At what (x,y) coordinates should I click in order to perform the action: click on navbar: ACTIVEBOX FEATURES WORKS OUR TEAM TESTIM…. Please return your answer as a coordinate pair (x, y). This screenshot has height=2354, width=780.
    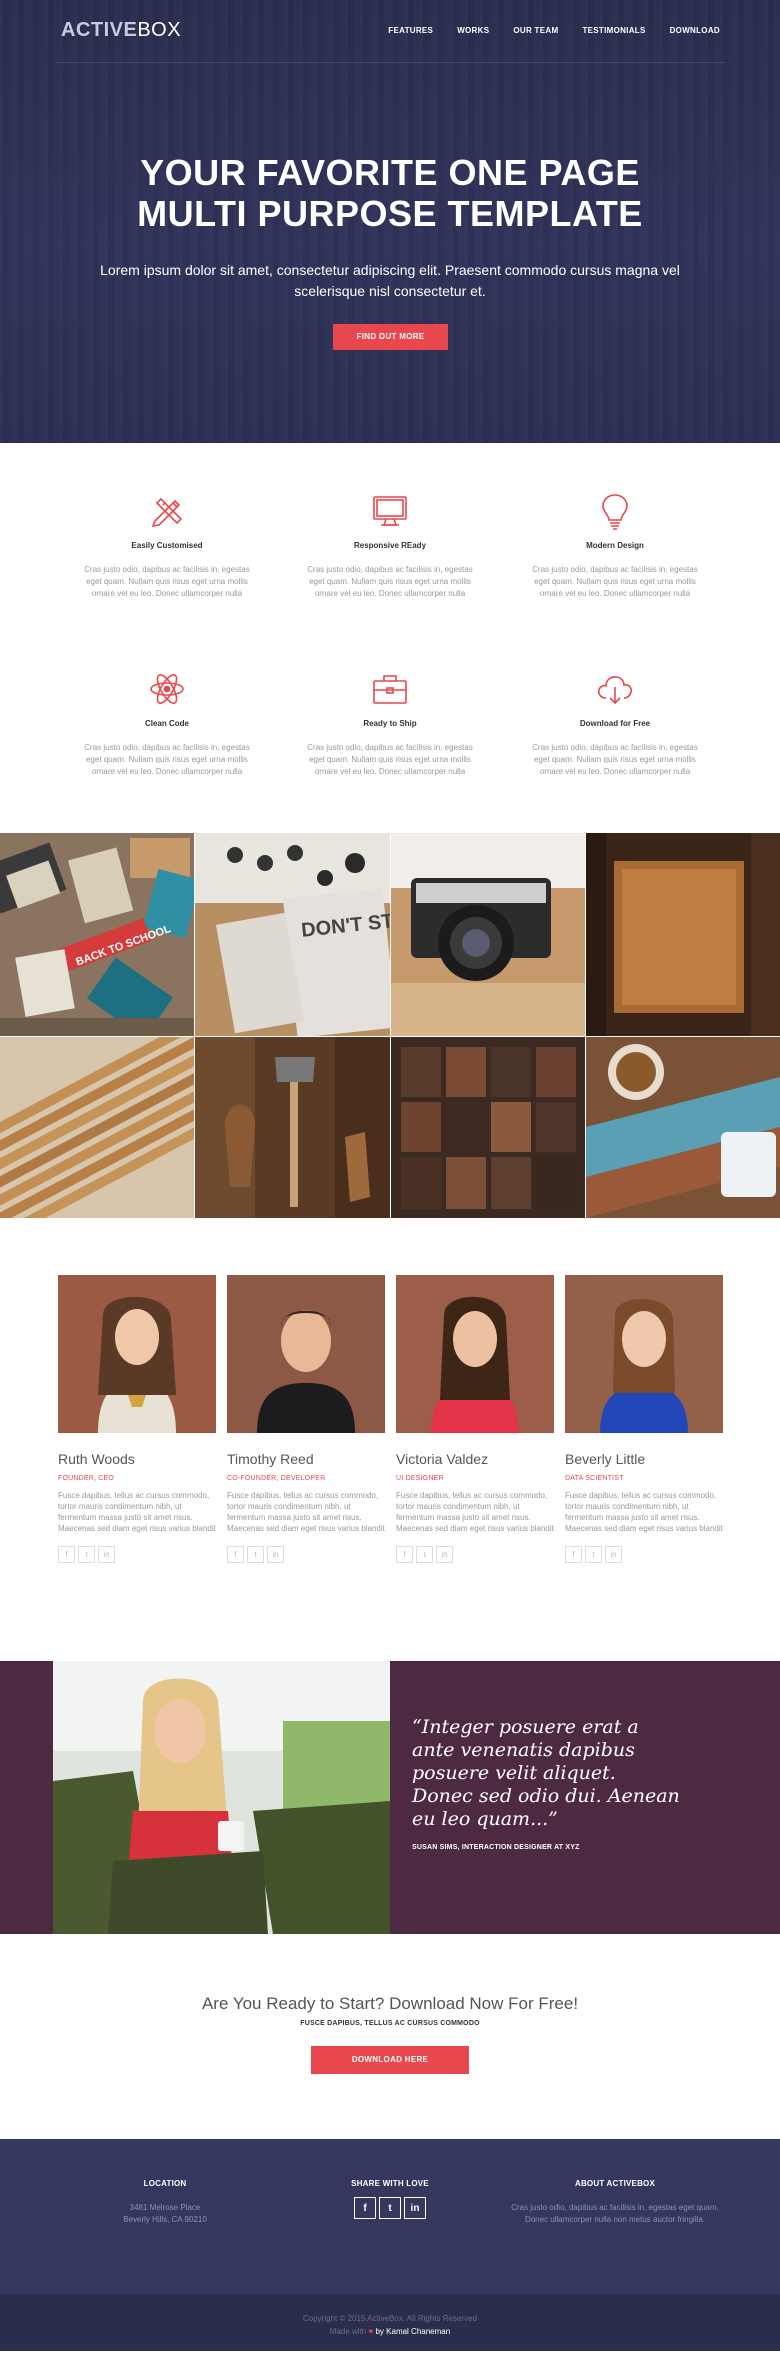
    Looking at the image, I should click on (390, 31).